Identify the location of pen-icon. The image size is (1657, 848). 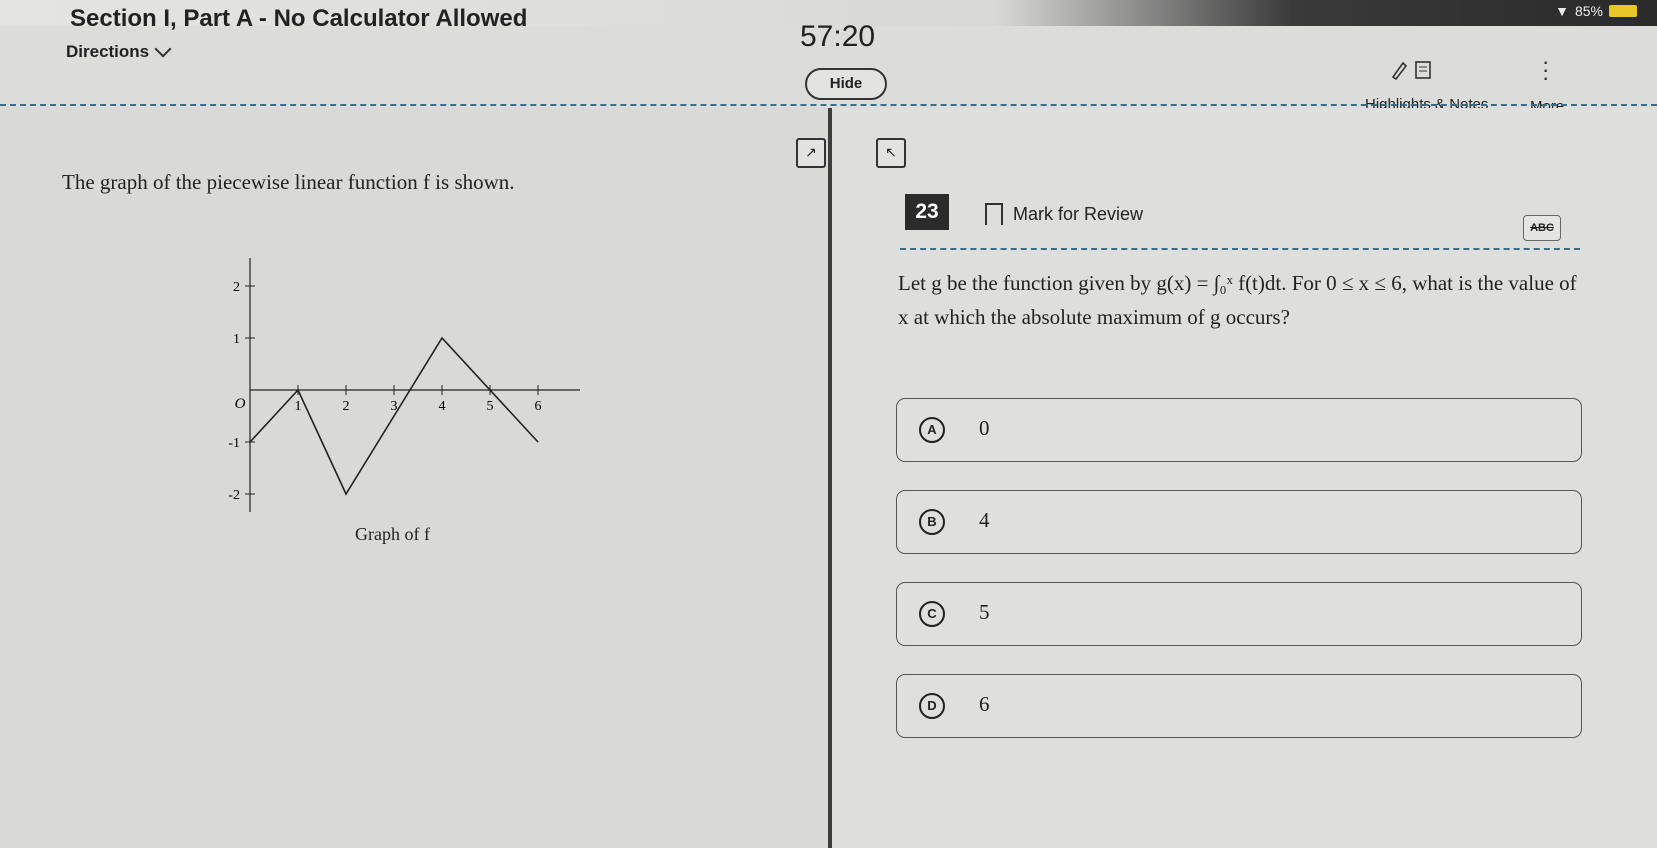
(1399, 70).